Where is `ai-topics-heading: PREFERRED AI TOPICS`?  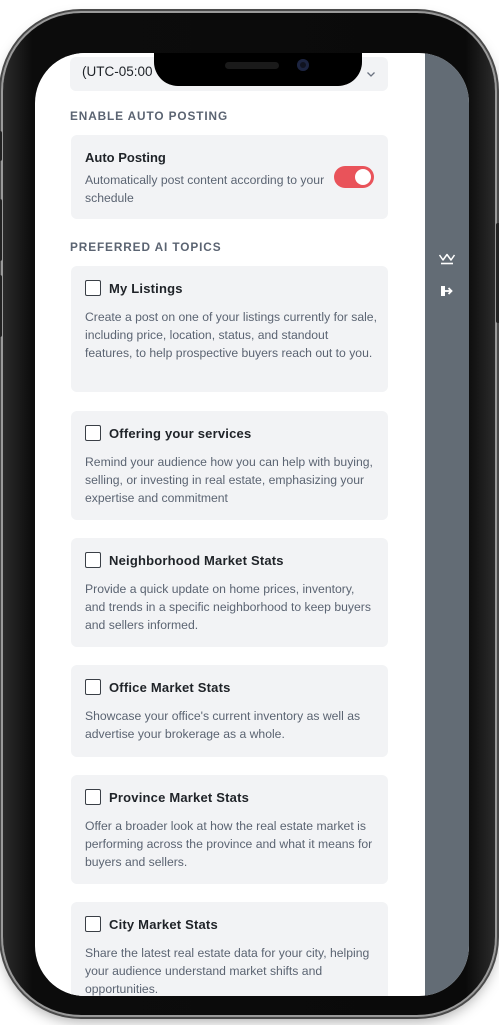
ai-topics-heading: PREFERRED AI TOPICS is located at coordinates (146, 247).